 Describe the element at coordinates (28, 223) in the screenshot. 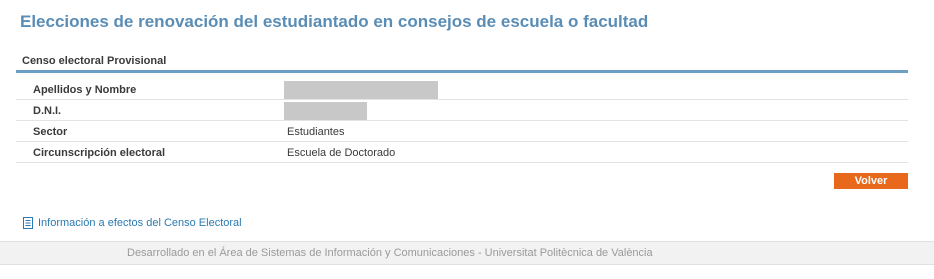

I see `document-icon` at that location.